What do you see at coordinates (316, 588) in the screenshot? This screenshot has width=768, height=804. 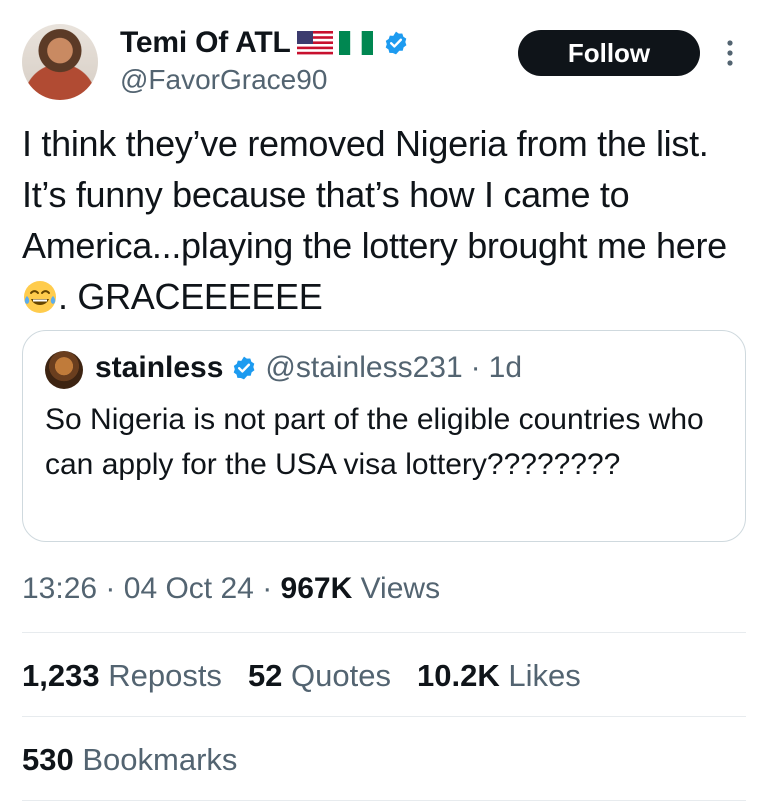 I see `views-count: 967K` at bounding box center [316, 588].